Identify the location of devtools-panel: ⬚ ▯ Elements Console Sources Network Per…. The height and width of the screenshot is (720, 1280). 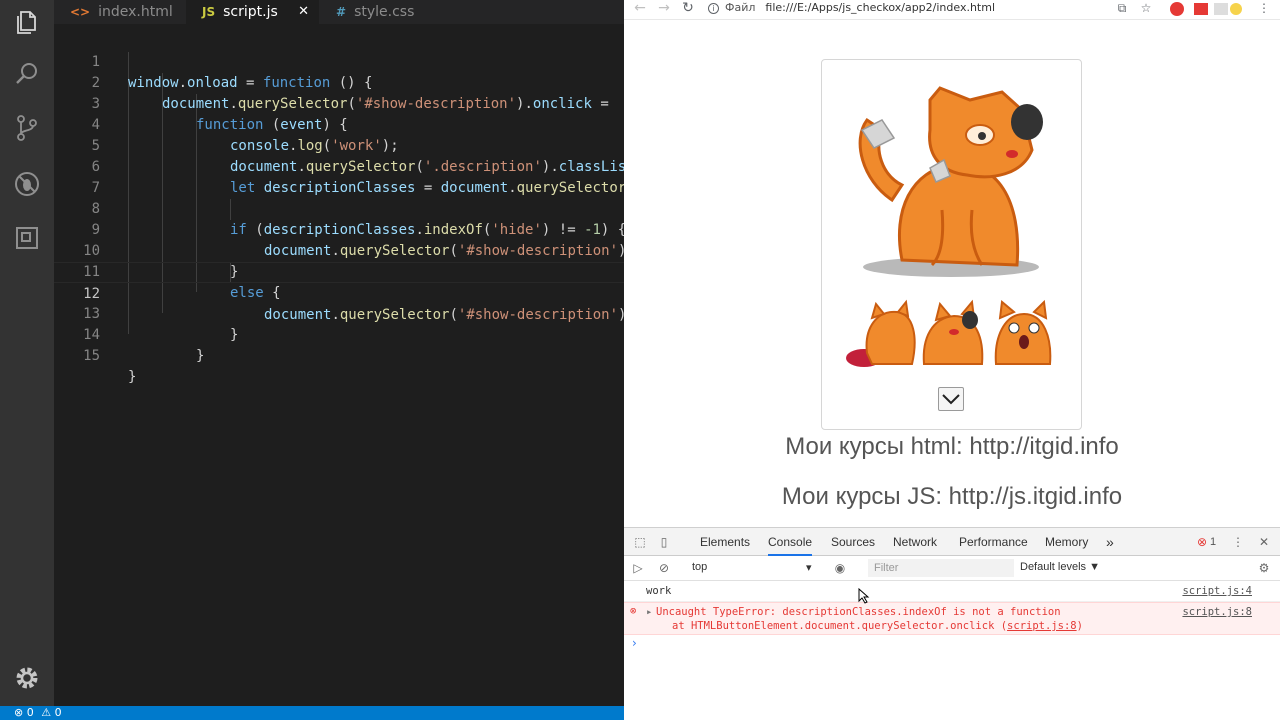
(952, 623).